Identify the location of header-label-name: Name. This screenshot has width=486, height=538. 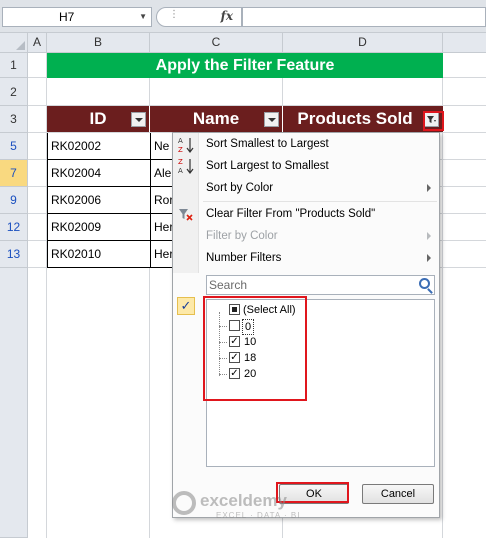
(216, 118).